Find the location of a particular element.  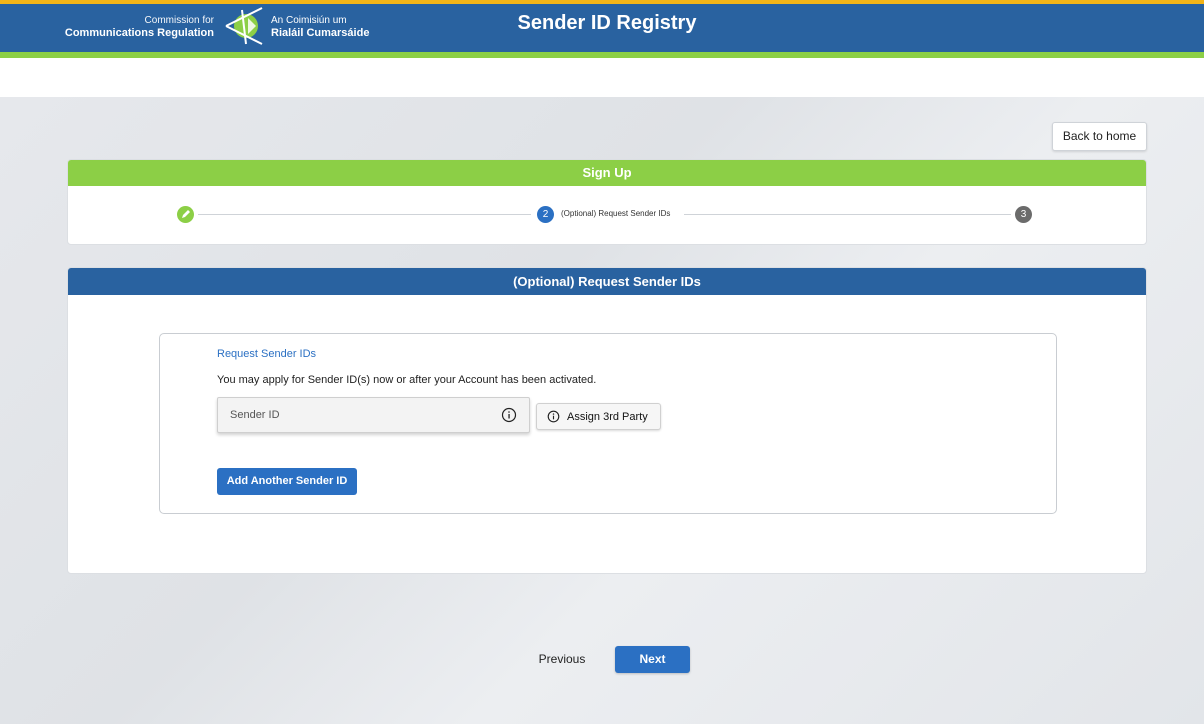

assign-3rd-party-button: Assign 3rd Party is located at coordinates (598, 416).